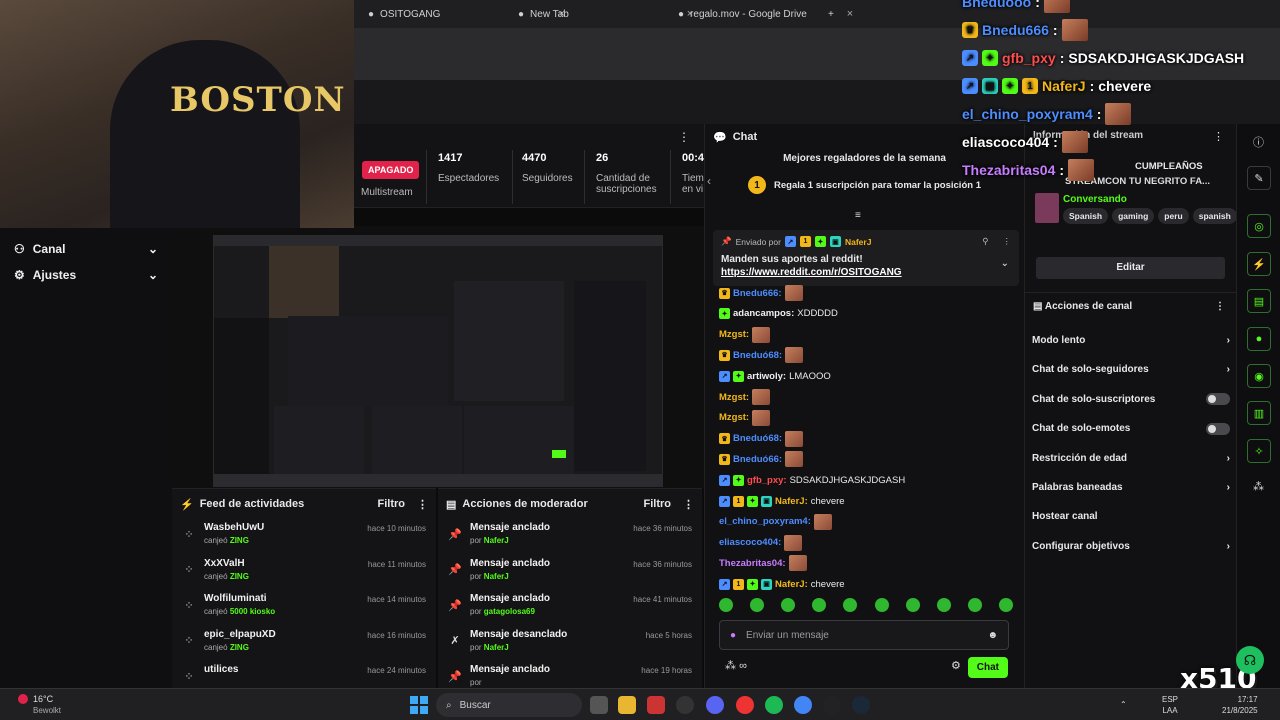  Describe the element at coordinates (1131, 399) in the screenshot. I see `channel-action-item: Chat de solo-suscriptores` at that location.